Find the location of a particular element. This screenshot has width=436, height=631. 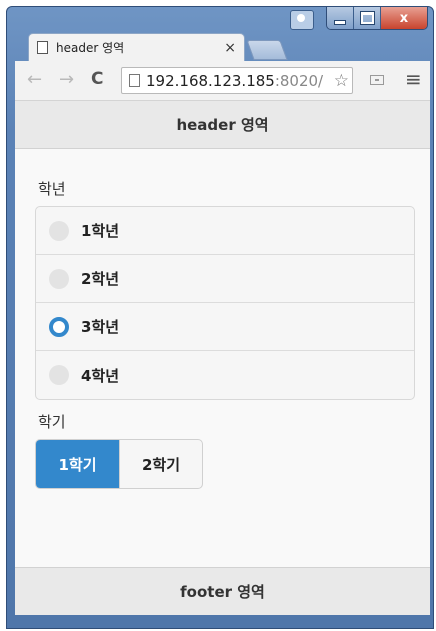

radio-label: 3학년 is located at coordinates (100, 327).